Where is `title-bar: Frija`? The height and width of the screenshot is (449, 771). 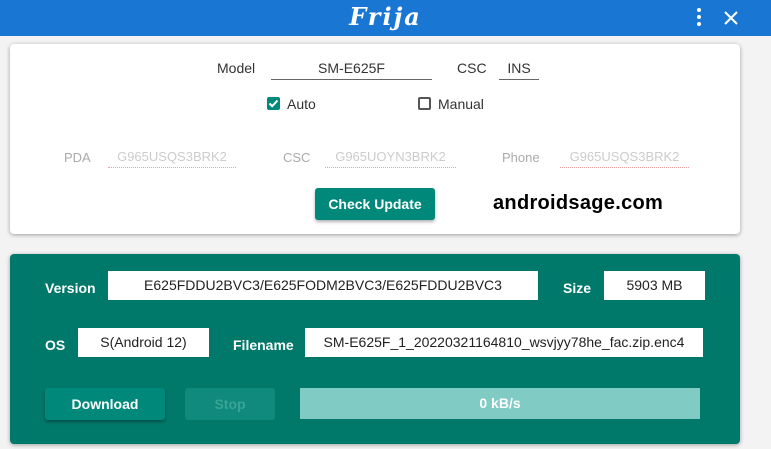
title-bar: Frija is located at coordinates (385, 18).